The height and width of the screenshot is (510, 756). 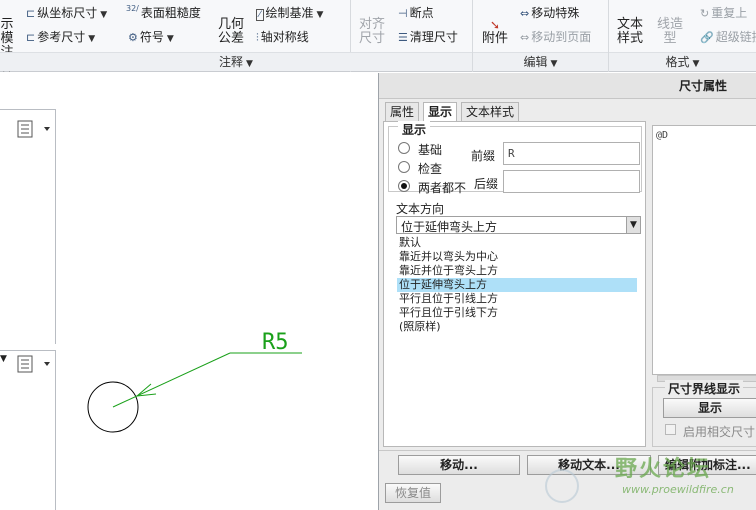 I want to click on list-item-selected: 位于延伸弯头上方, so click(x=517, y=285).